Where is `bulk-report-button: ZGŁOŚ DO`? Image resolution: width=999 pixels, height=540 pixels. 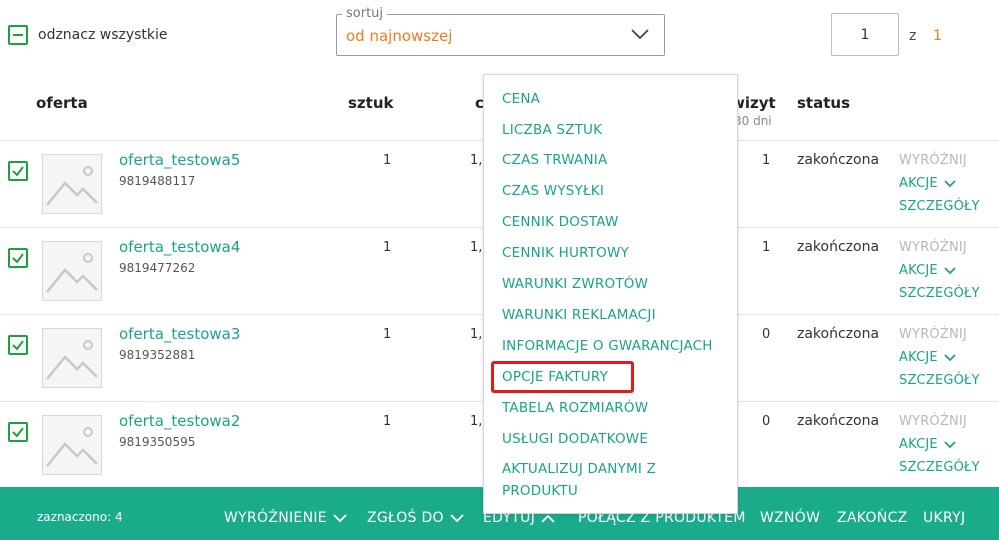 bulk-report-button: ZGŁOŚ DO is located at coordinates (415, 518).